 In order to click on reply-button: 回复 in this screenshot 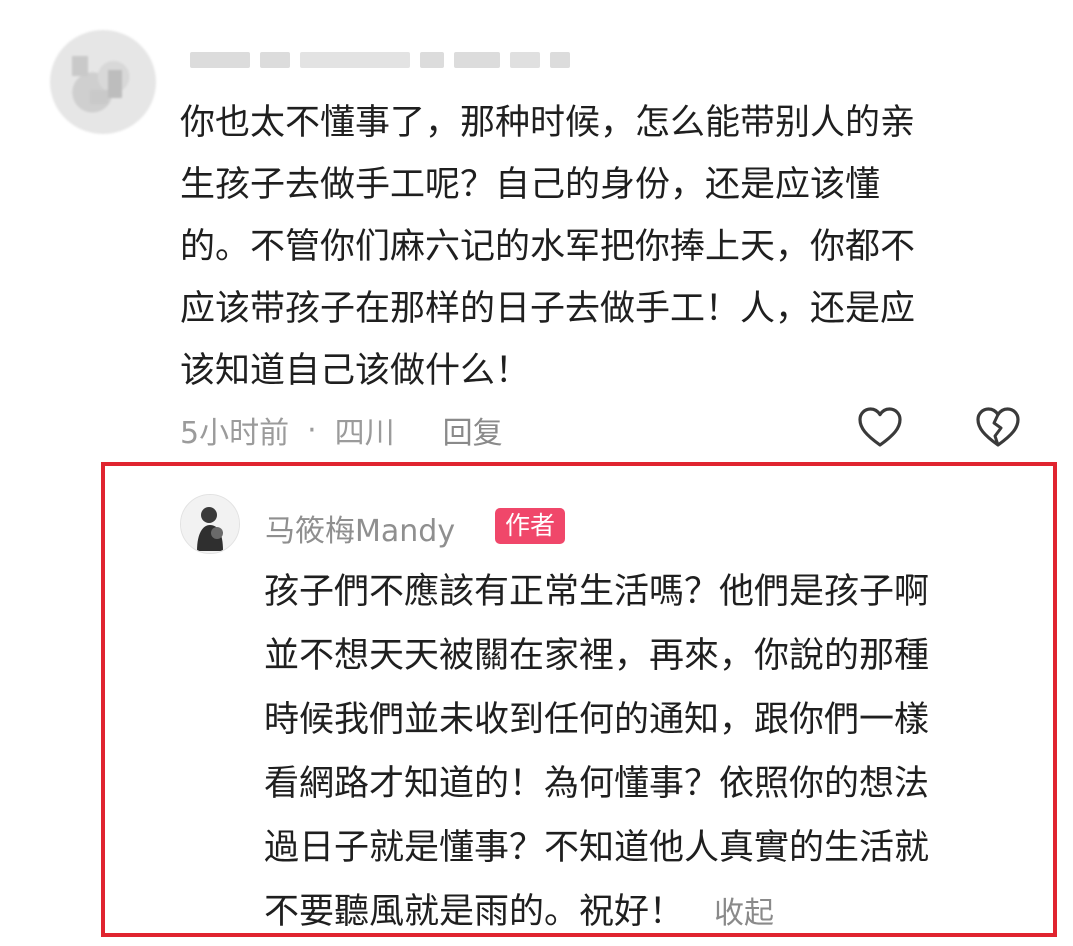, I will do `click(473, 430)`.